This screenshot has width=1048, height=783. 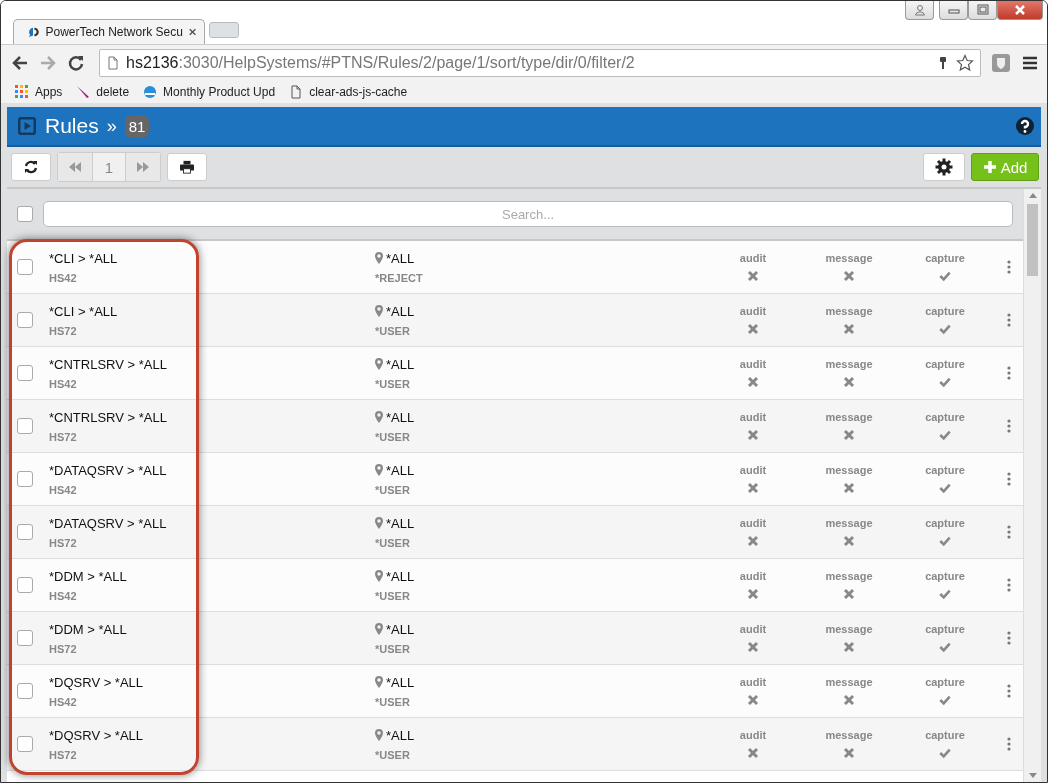 I want to click on printer-icon, so click(x=187, y=167).